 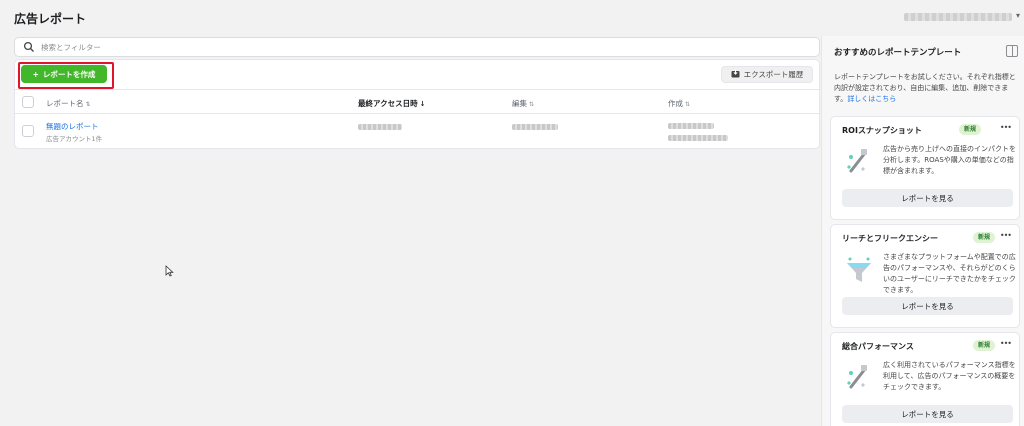 I want to click on report-name-link: 無題のレポート, so click(x=72, y=126).